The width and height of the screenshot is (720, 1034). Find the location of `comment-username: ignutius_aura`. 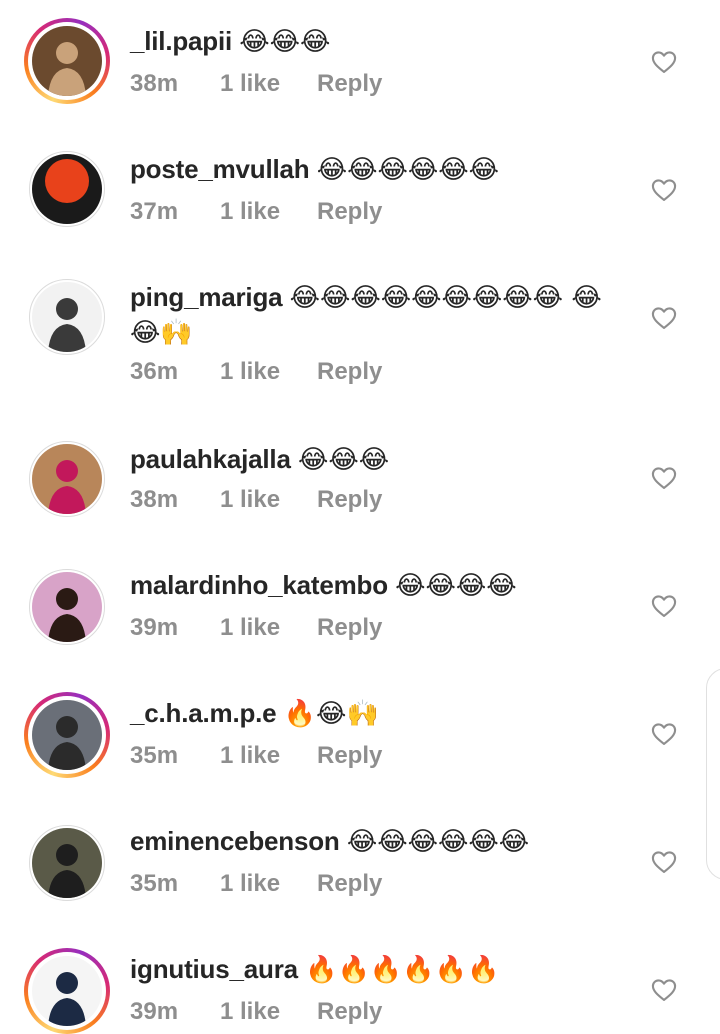

comment-username: ignutius_aura is located at coordinates (214, 969).